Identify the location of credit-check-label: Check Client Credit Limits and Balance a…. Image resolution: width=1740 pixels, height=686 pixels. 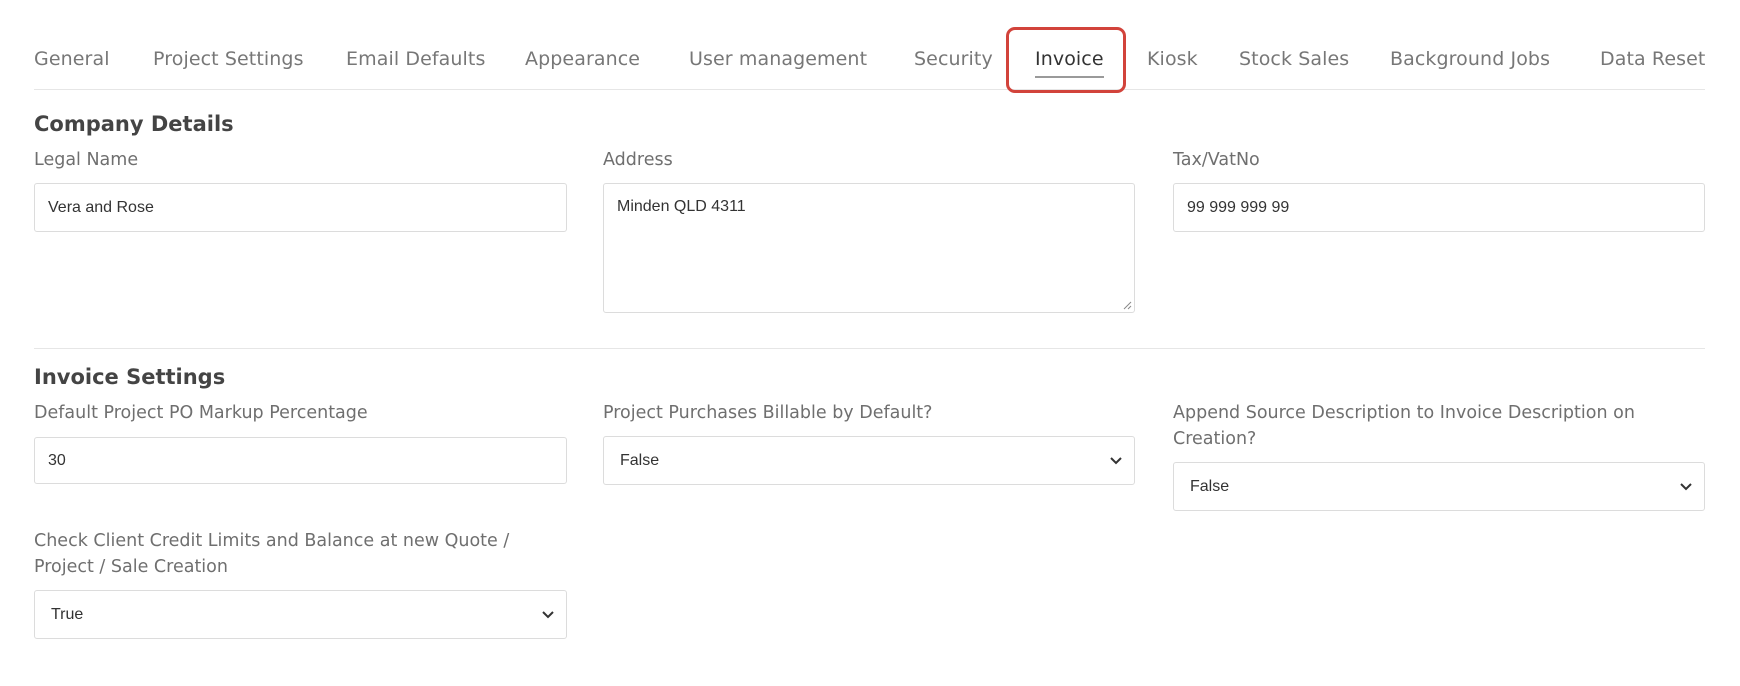
(272, 554).